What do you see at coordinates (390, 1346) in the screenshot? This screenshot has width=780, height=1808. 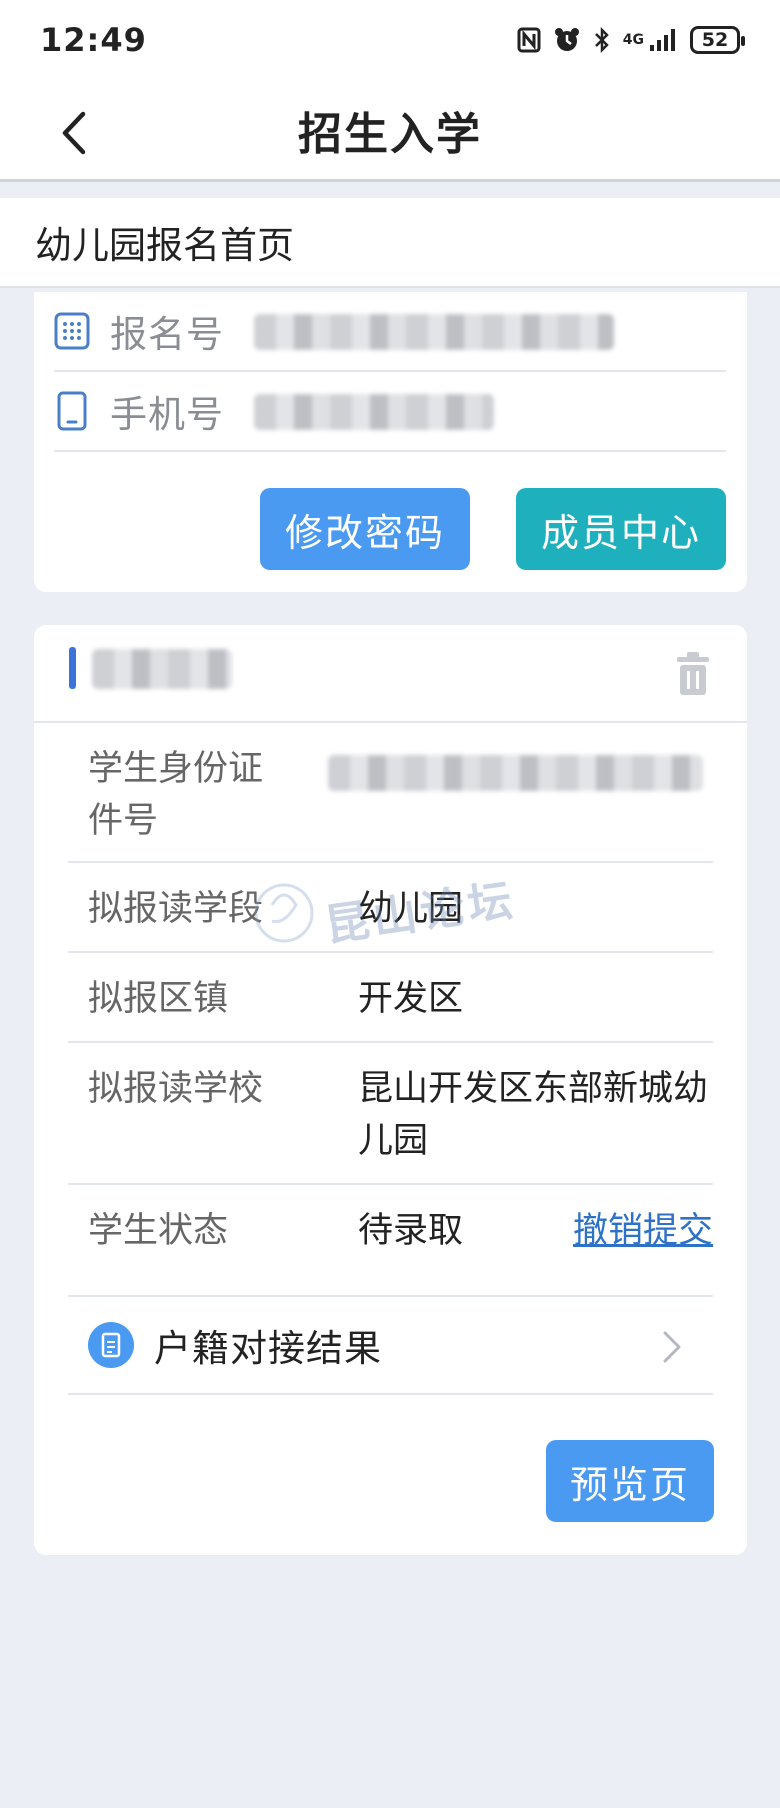 I see `household-match-row: 户籍对接结果` at bounding box center [390, 1346].